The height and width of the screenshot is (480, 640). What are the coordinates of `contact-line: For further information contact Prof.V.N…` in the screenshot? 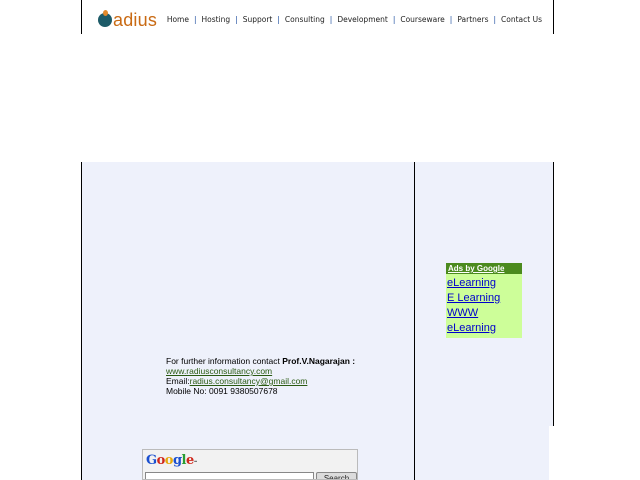 It's located at (260, 361).